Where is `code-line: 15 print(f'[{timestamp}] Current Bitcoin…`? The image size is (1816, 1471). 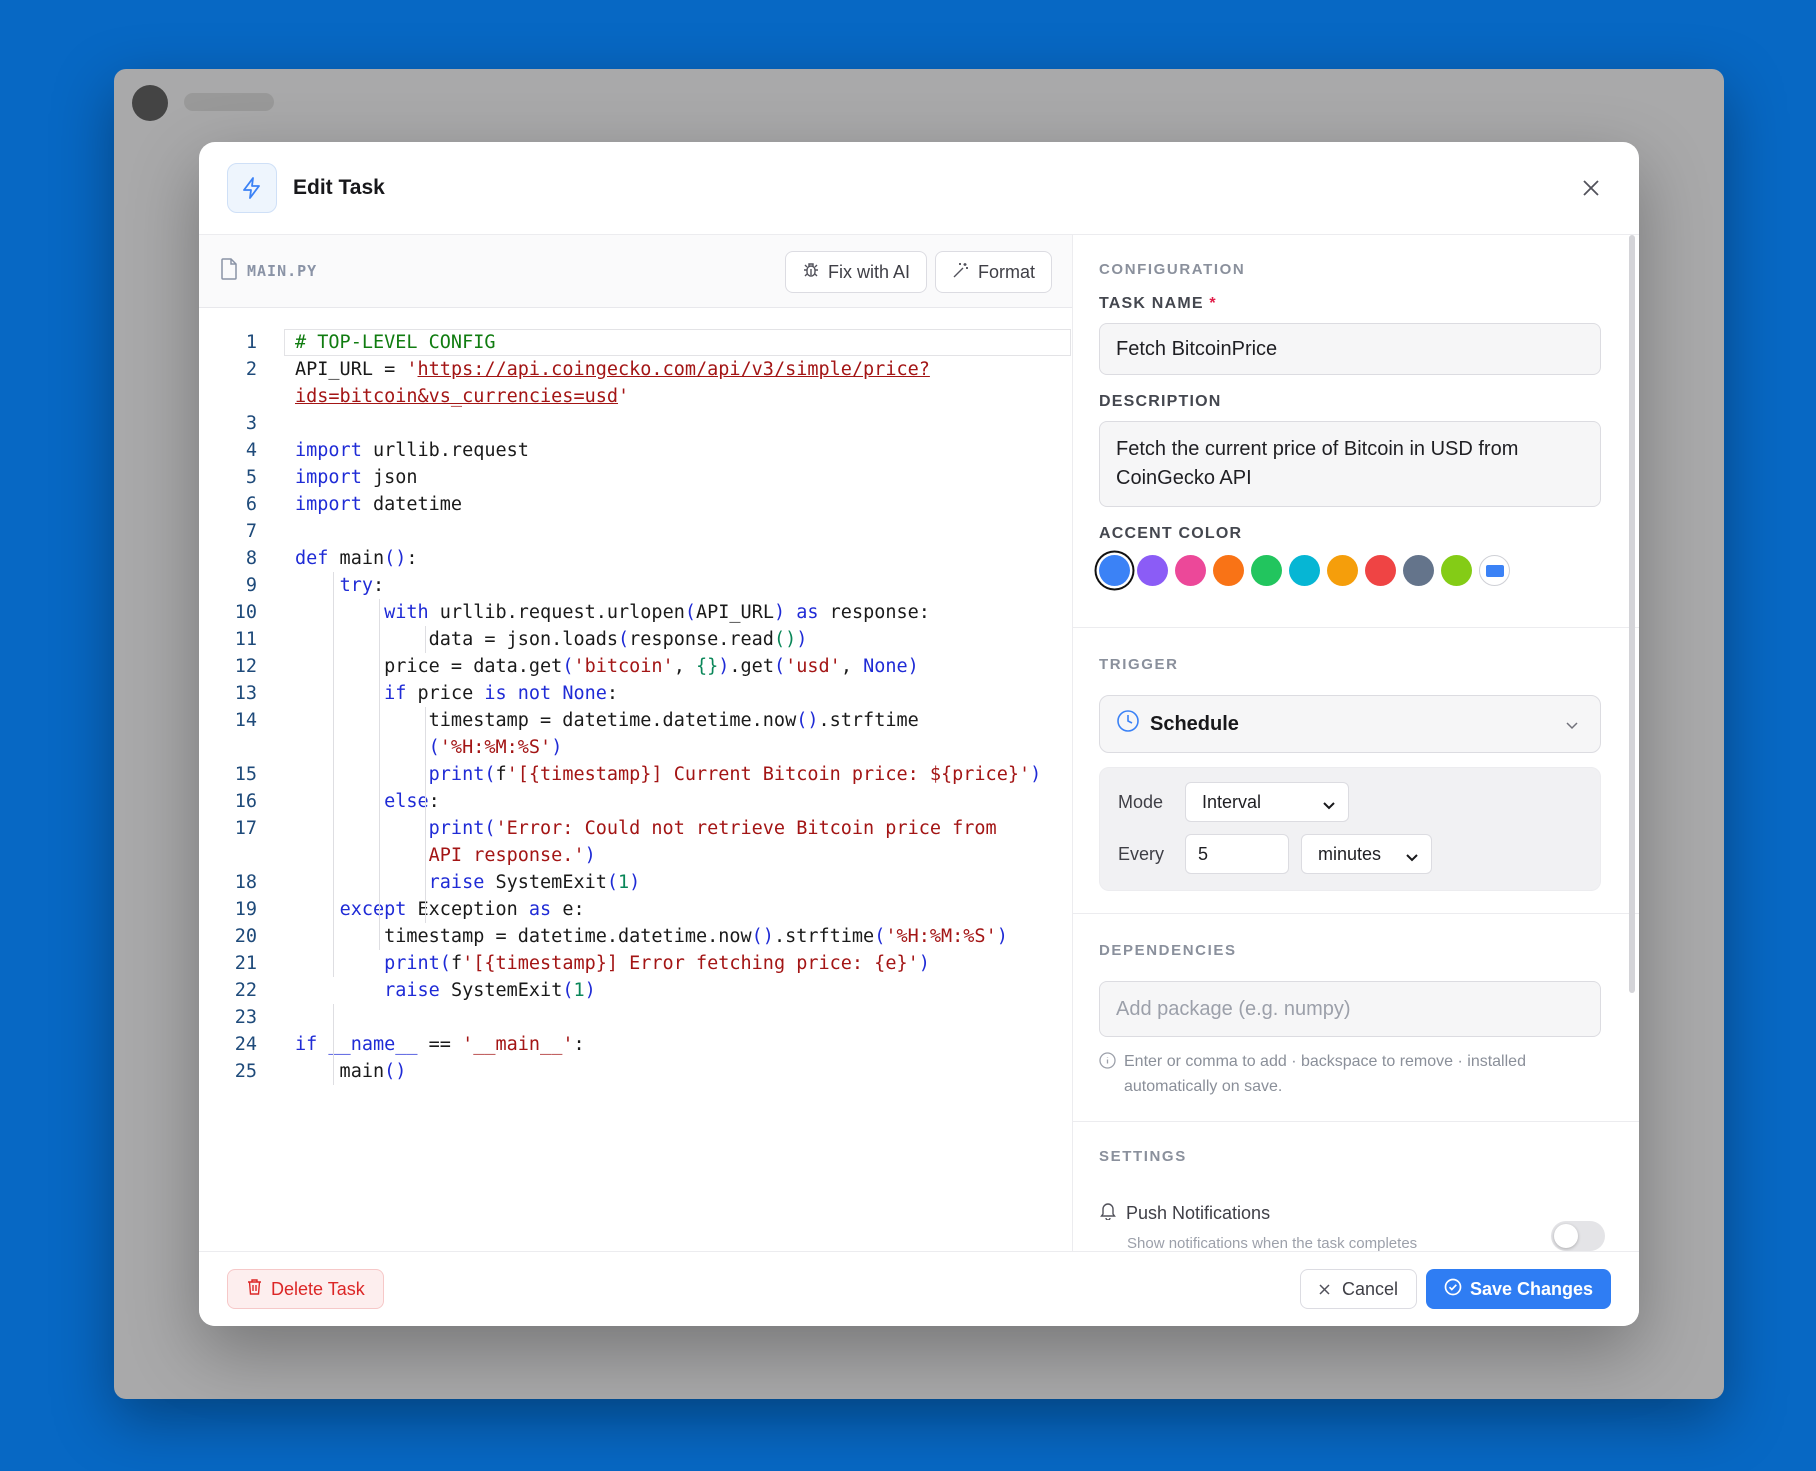 code-line: 15 print(f'[{timestamp}] Current Bitcoin… is located at coordinates (635, 774).